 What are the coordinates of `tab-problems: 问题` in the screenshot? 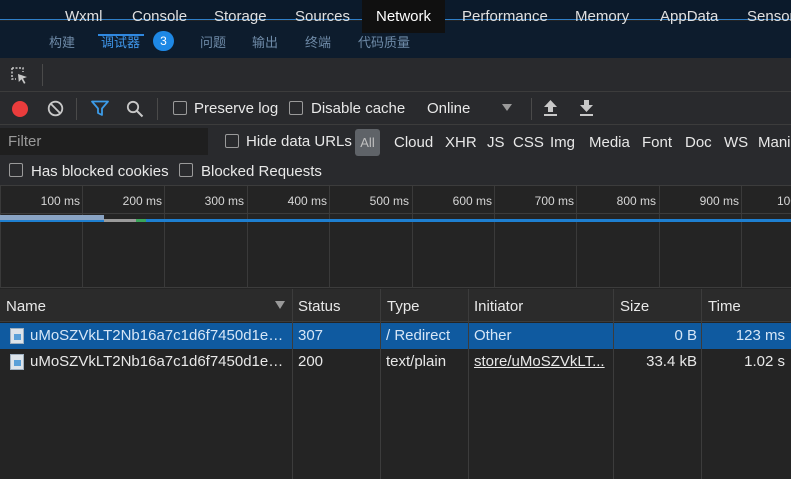 It's located at (213, 41).